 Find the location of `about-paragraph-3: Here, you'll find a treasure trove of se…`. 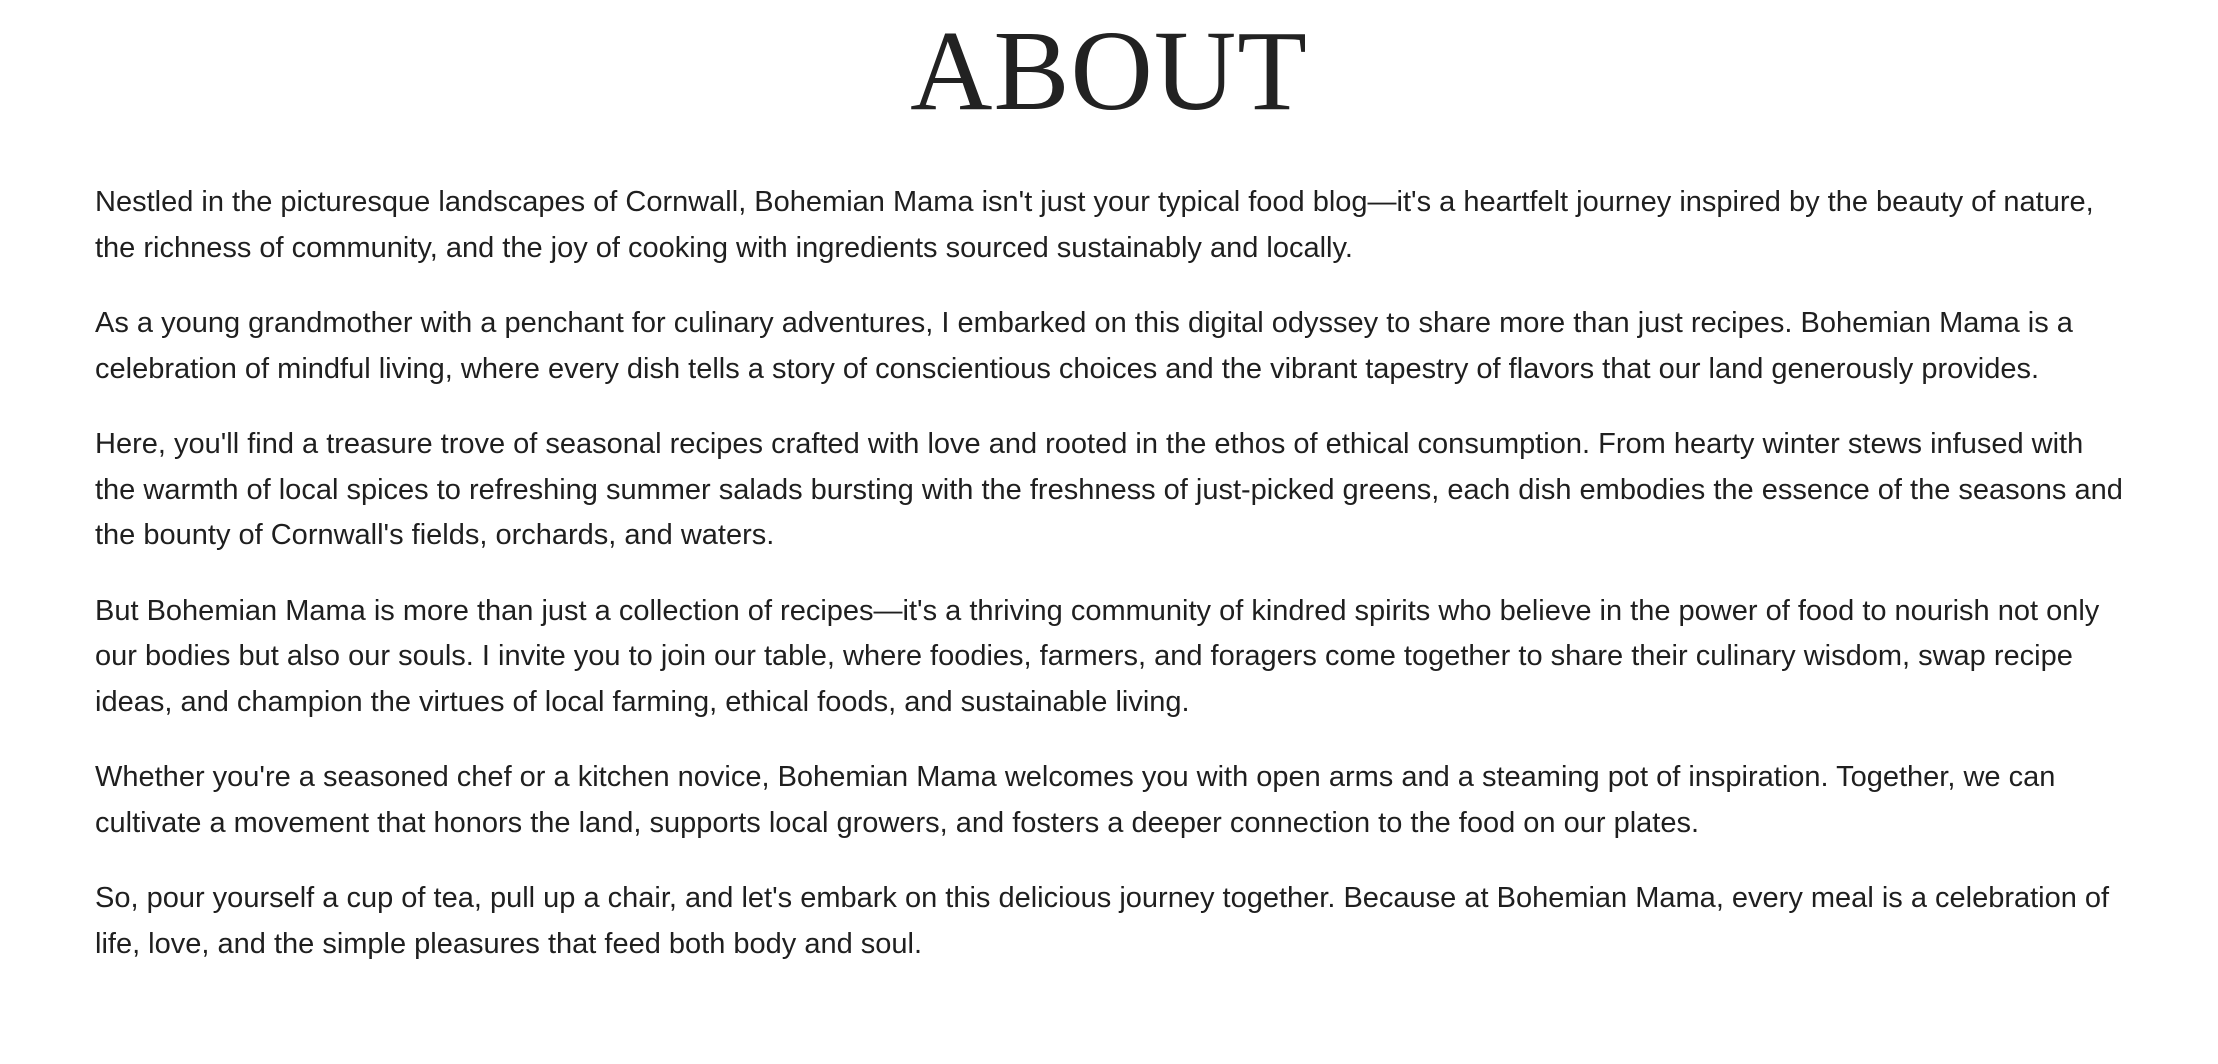

about-paragraph-3: Here, you'll find a treasure trove of se… is located at coordinates (1109, 489).